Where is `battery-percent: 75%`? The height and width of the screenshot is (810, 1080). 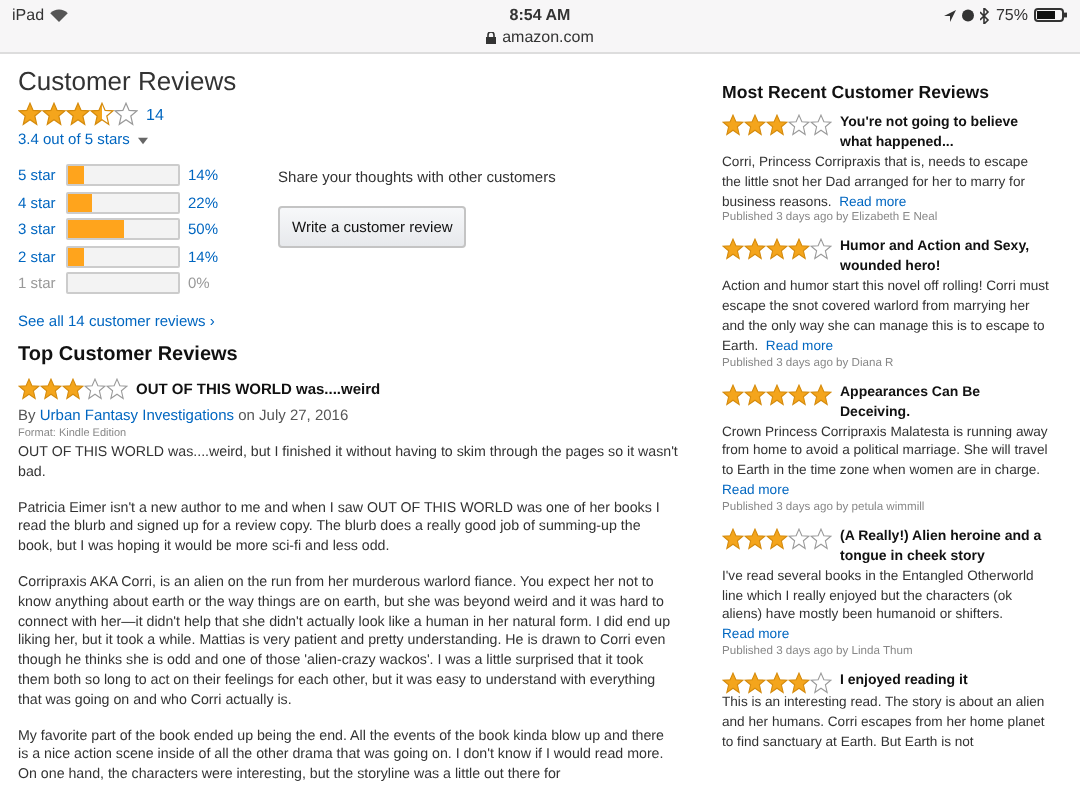 battery-percent: 75% is located at coordinates (1011, 15).